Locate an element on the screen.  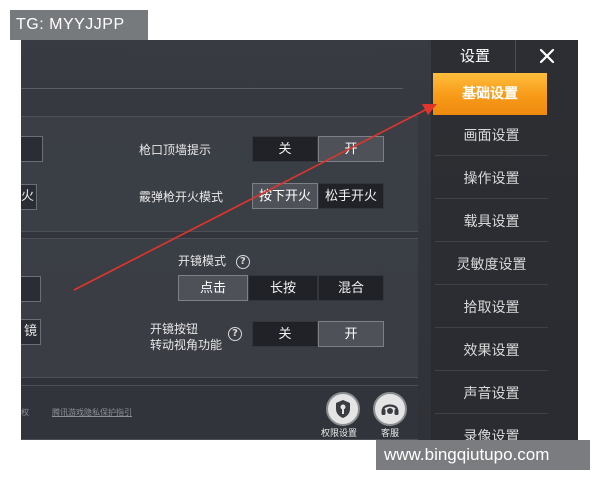
sidebar-title: 设置 is located at coordinates (474, 56).